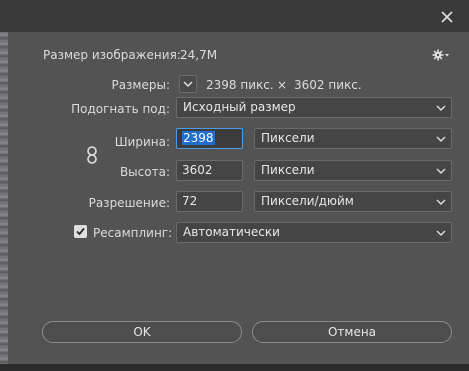  Describe the element at coordinates (190, 201) in the screenshot. I see `resolution-value: 72` at that location.